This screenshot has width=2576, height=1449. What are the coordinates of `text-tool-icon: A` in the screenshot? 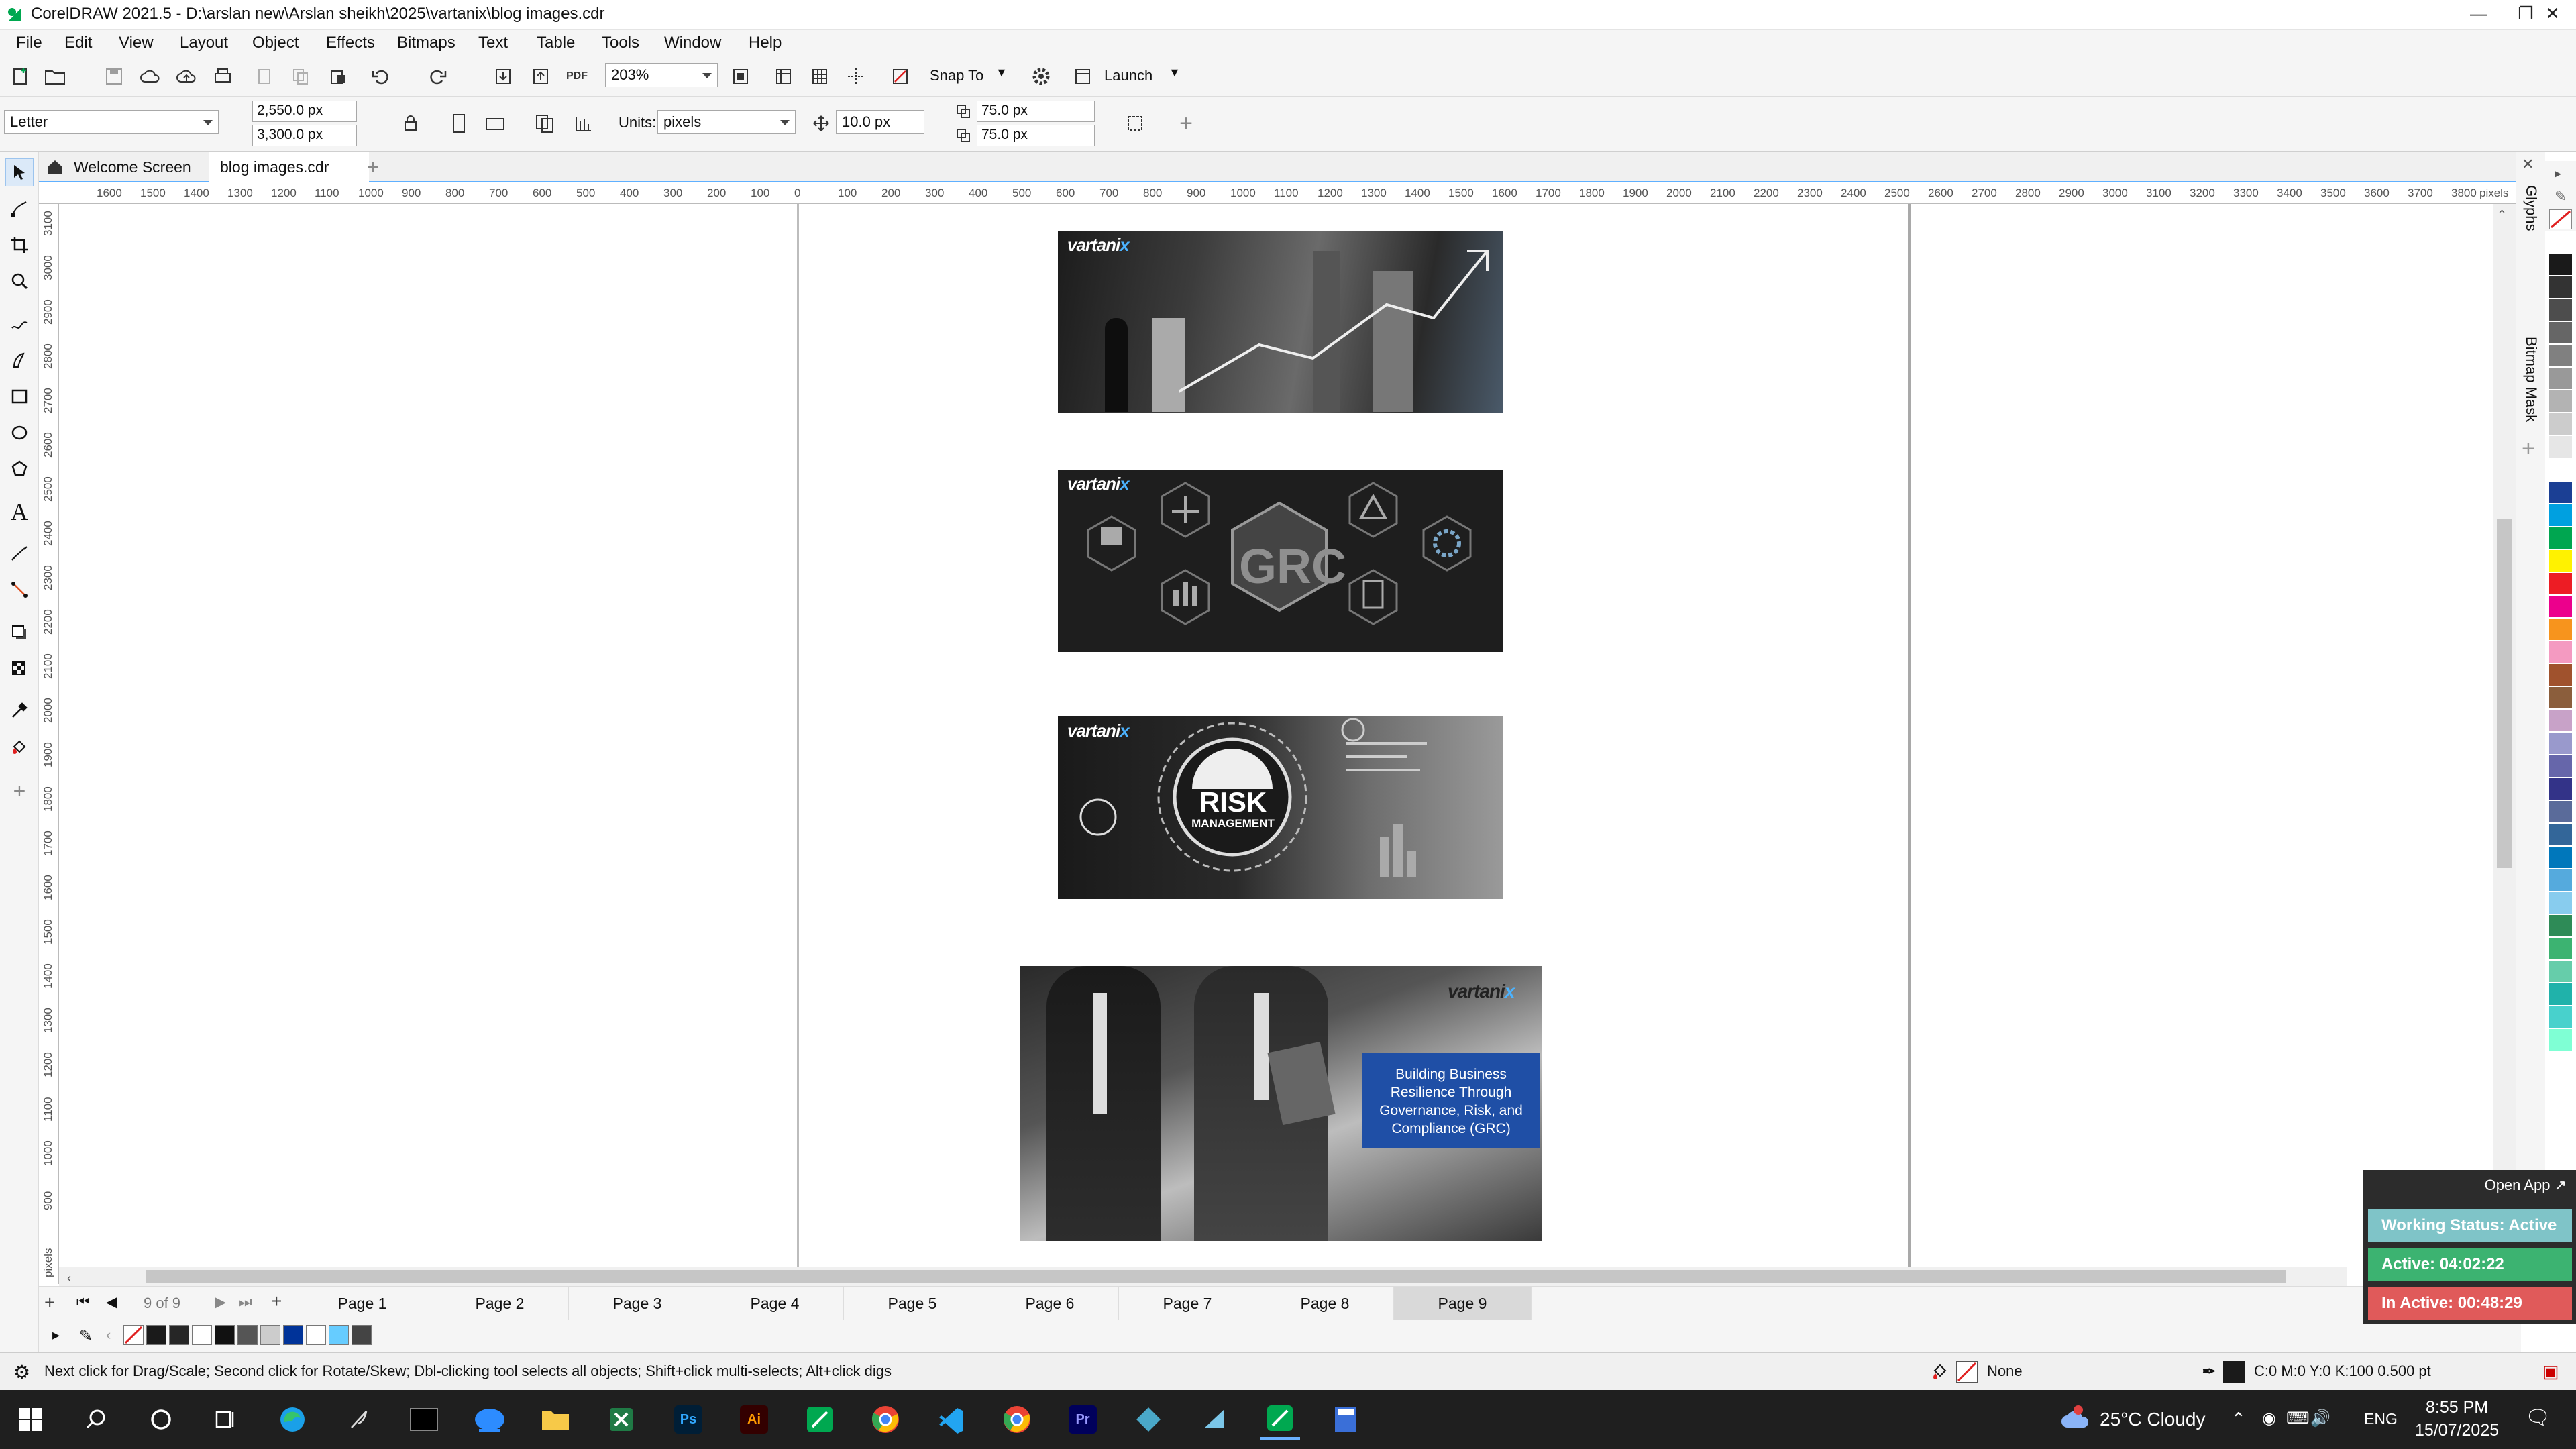 It's located at (19, 512).